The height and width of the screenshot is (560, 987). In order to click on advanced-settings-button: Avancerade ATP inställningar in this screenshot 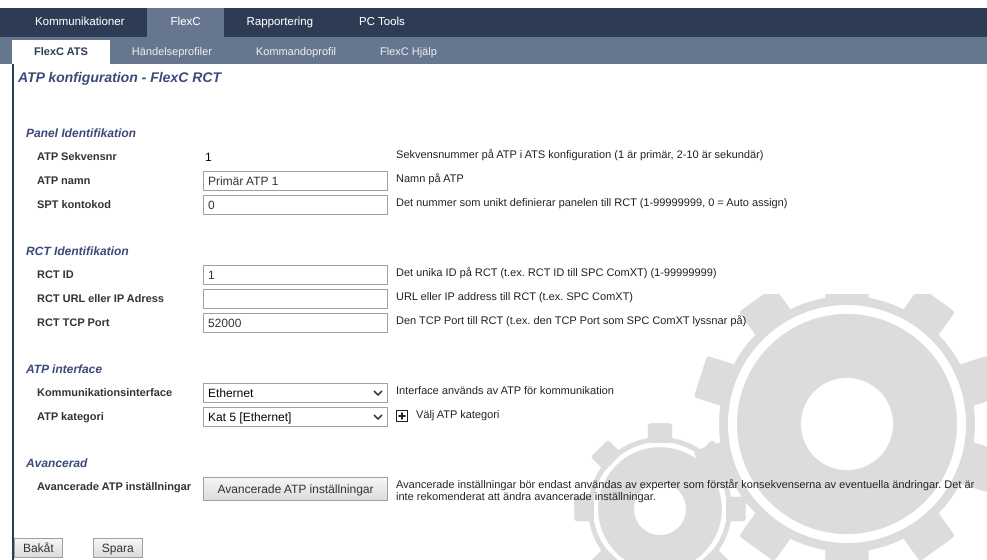, I will do `click(295, 489)`.